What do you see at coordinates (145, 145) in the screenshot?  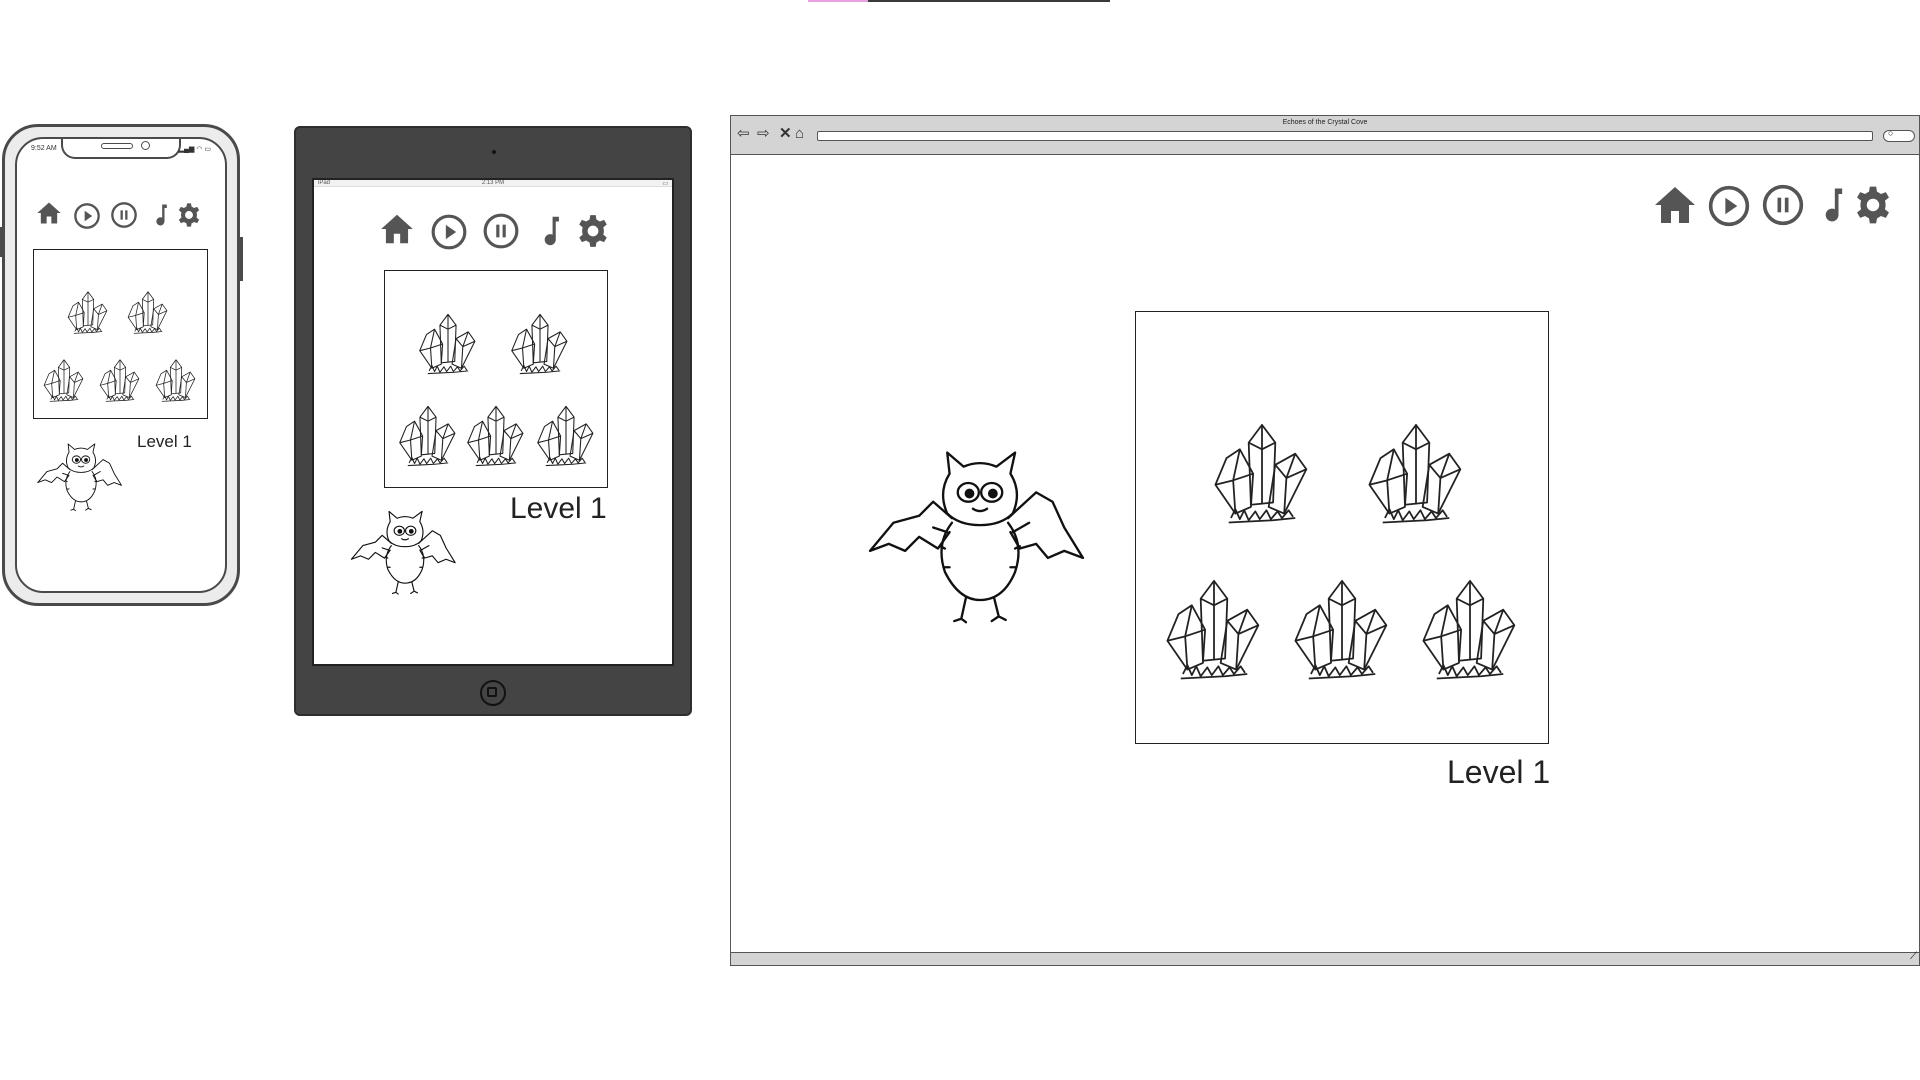 I see `camera-icon` at bounding box center [145, 145].